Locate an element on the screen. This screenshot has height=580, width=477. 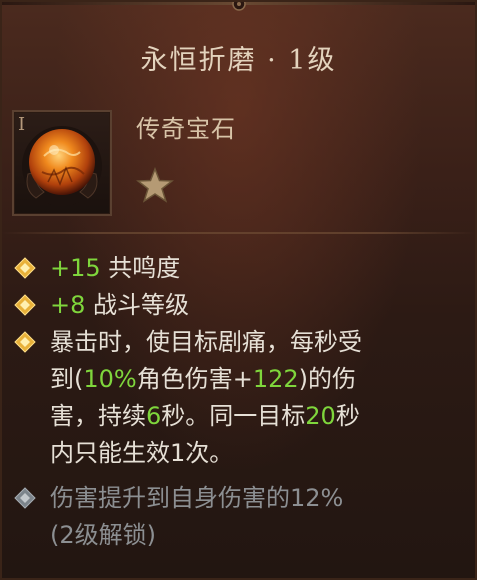
item-type-label: 传奇宝石 is located at coordinates (186, 129).